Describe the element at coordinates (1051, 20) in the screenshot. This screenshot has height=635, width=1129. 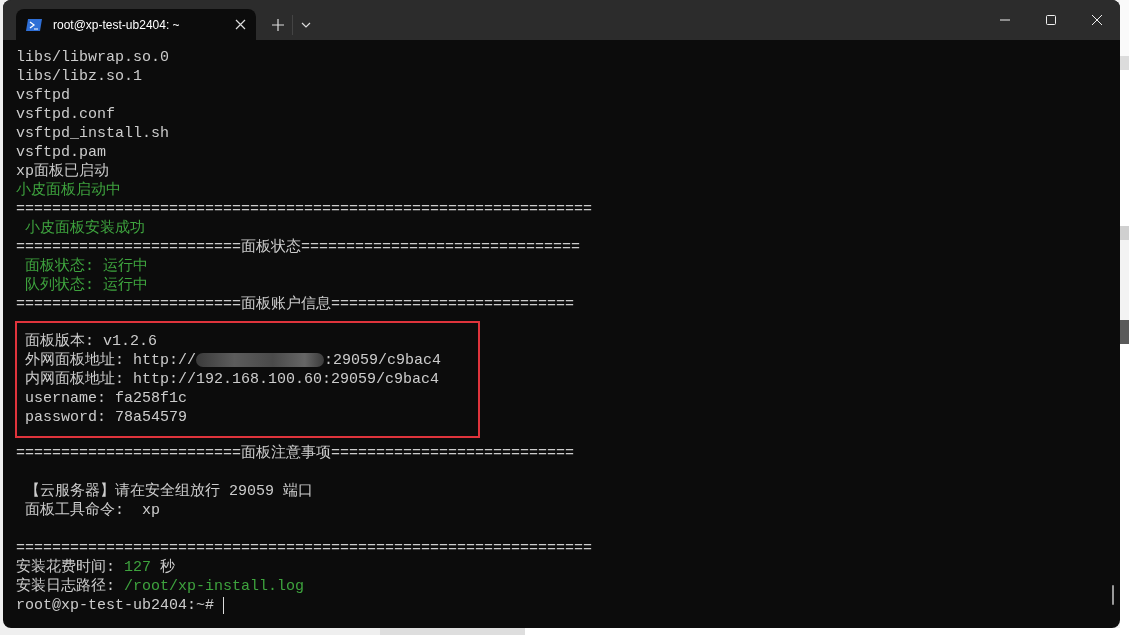
I see `maximize-icon` at that location.